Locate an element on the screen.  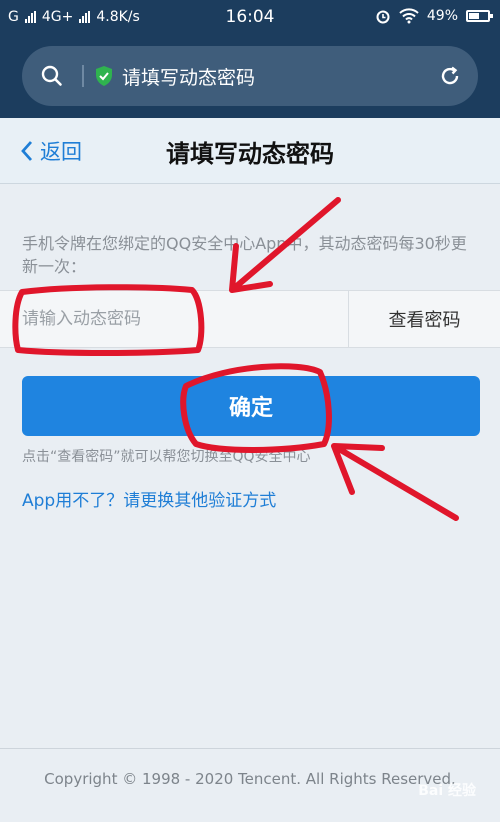
address-bar: 请填写动态密码 is located at coordinates (250, 76).